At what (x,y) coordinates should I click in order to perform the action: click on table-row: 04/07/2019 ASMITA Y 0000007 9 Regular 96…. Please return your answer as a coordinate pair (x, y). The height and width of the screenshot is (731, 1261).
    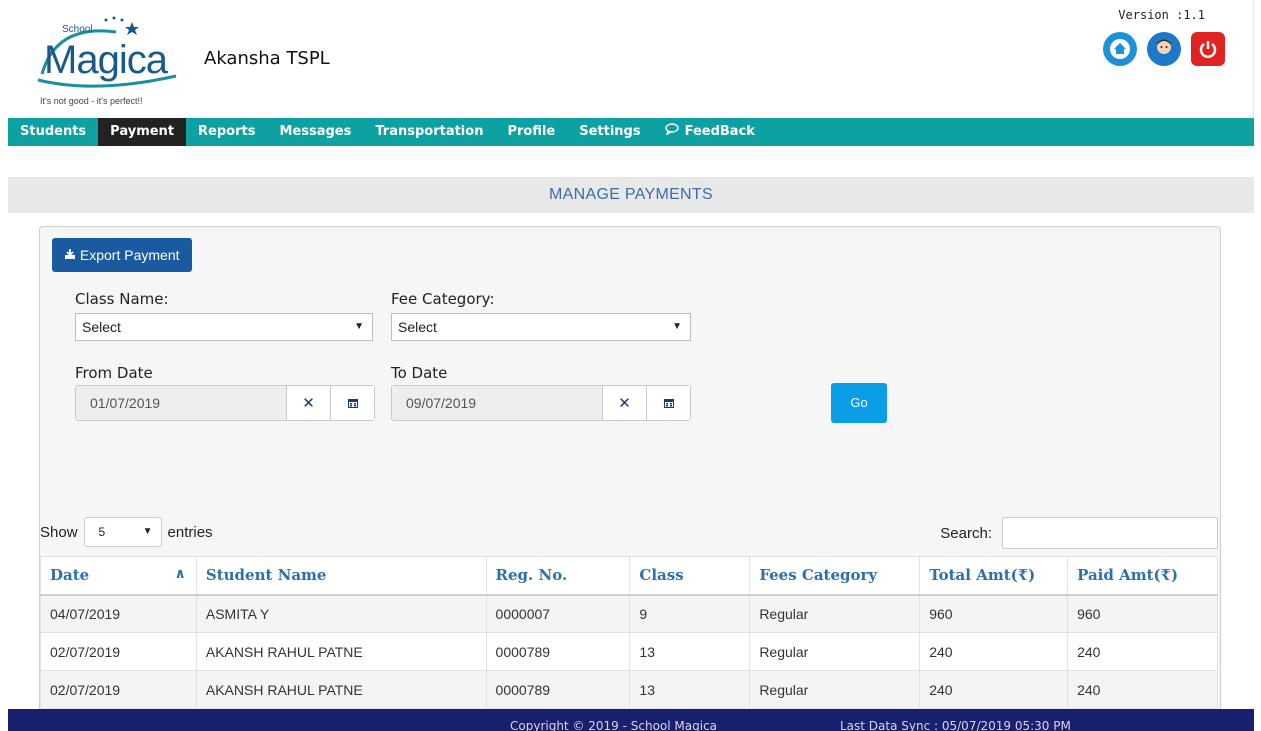
    Looking at the image, I should click on (629, 613).